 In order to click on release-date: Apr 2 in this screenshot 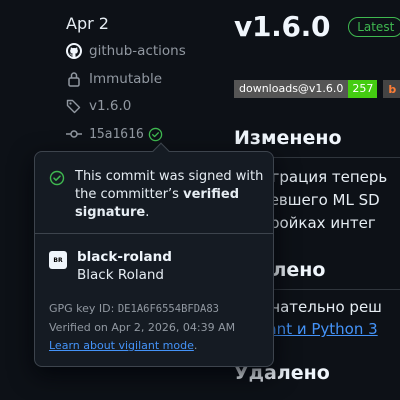, I will do `click(87, 23)`.